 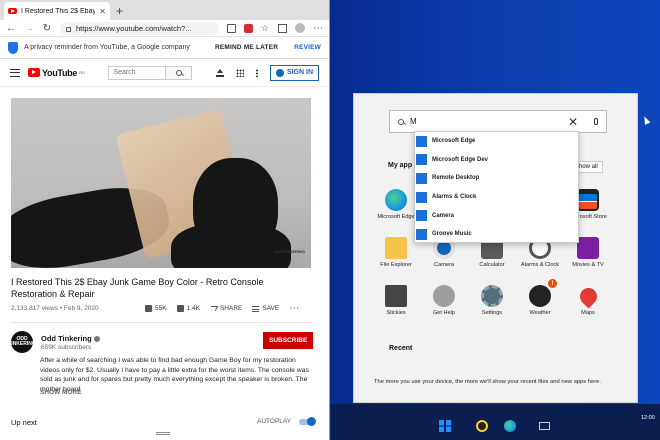 What do you see at coordinates (22, 342) in the screenshot?
I see `channel-avatar: ODD TINKERING` at bounding box center [22, 342].